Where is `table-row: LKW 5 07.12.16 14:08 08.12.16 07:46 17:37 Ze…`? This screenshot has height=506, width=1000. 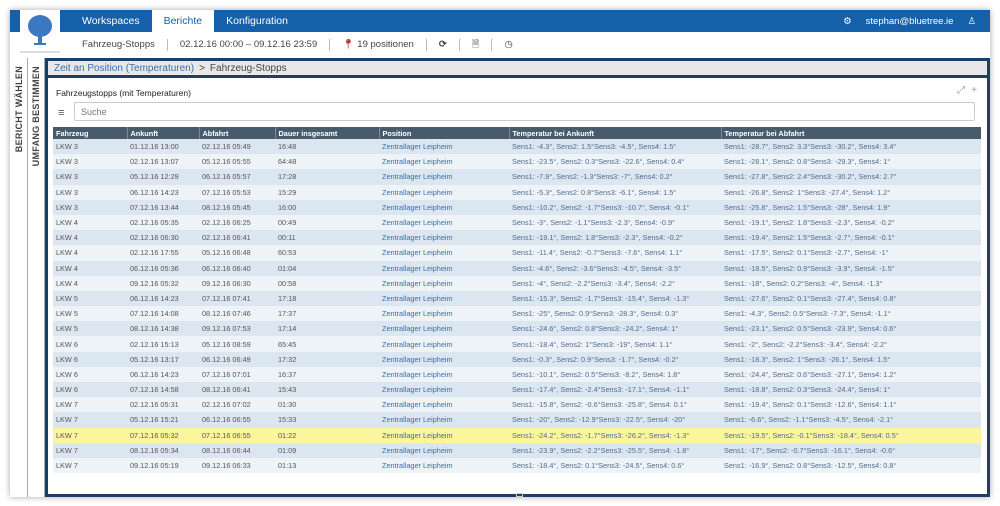
table-row: LKW 5 07.12.16 14:08 08.12.16 07:46 17:37 Ze… is located at coordinates (517, 314).